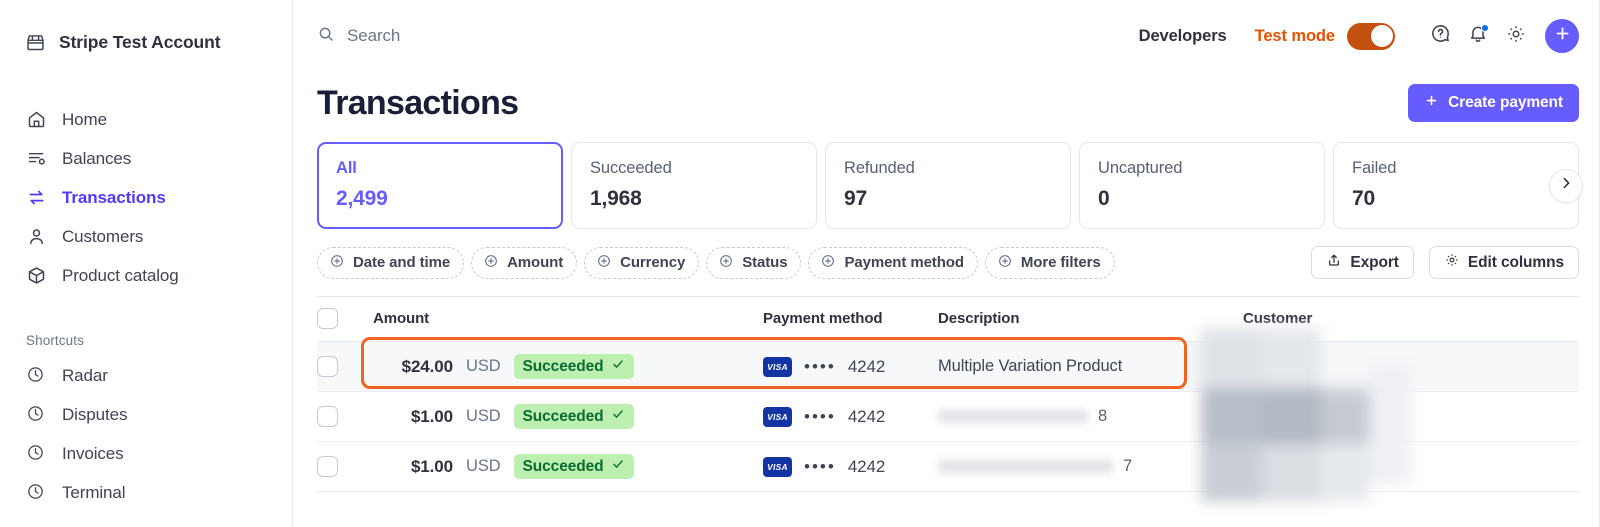  Describe the element at coordinates (146, 30) in the screenshot. I see `account-switcher: Stripe Test Account` at that location.